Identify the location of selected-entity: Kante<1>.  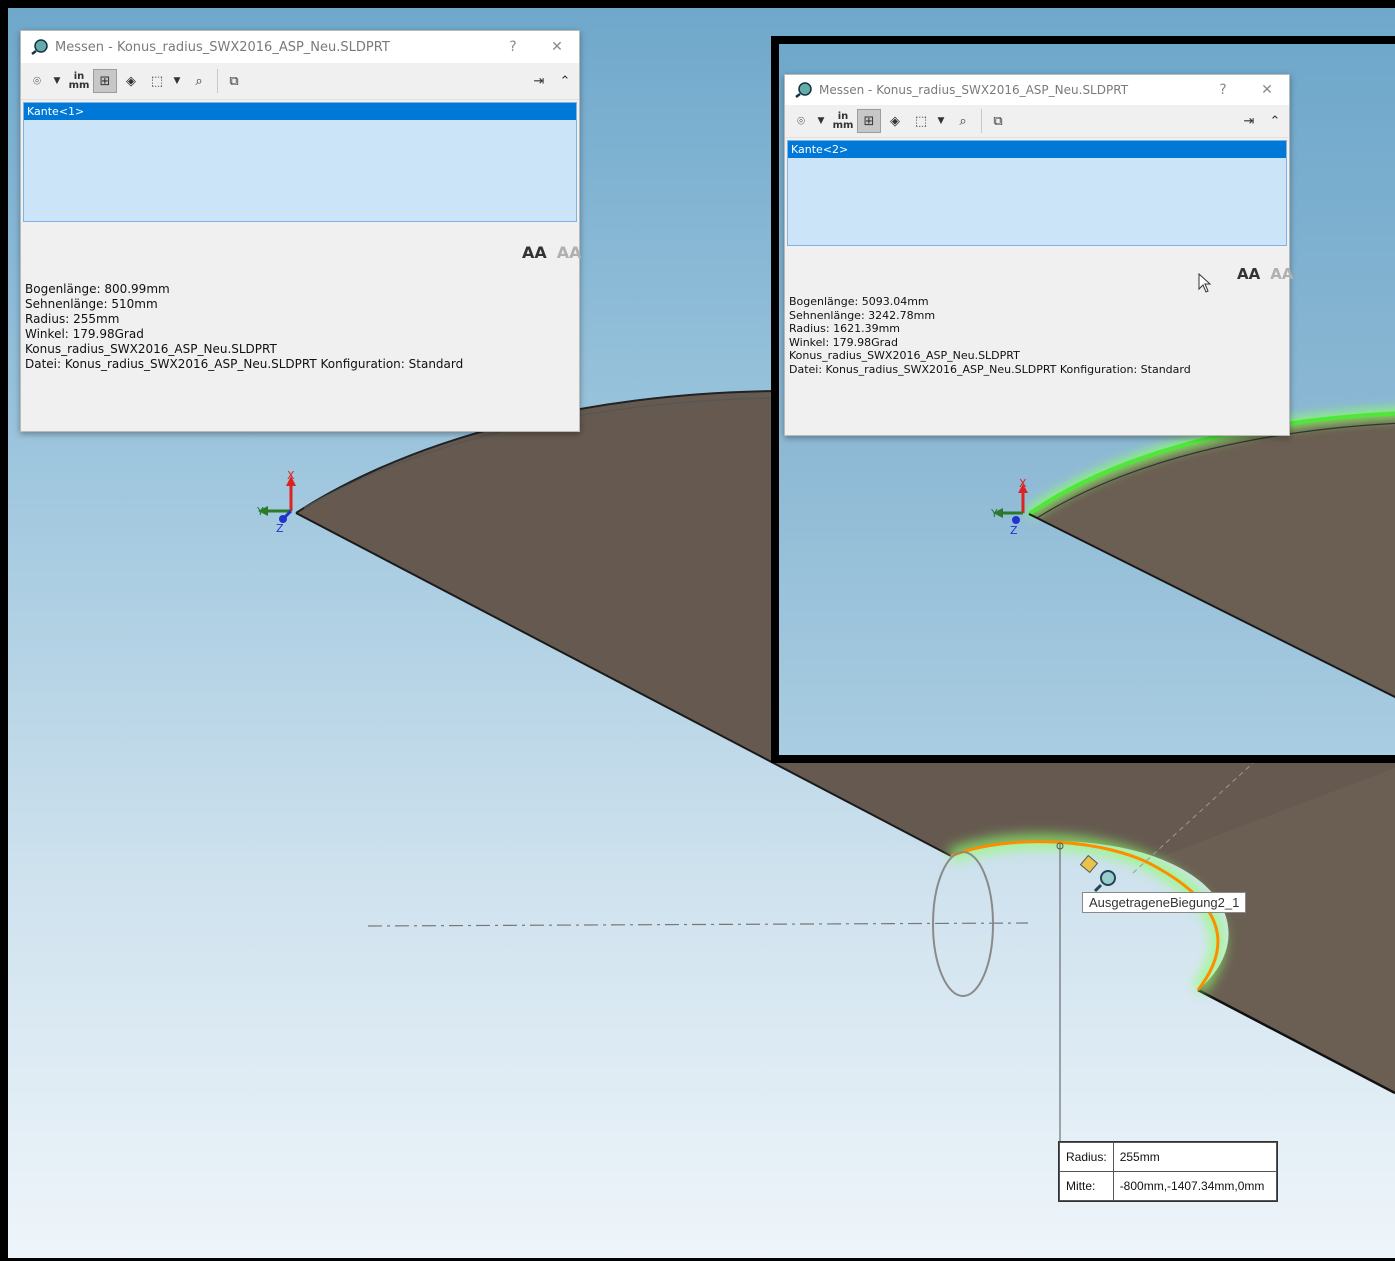
(300, 111).